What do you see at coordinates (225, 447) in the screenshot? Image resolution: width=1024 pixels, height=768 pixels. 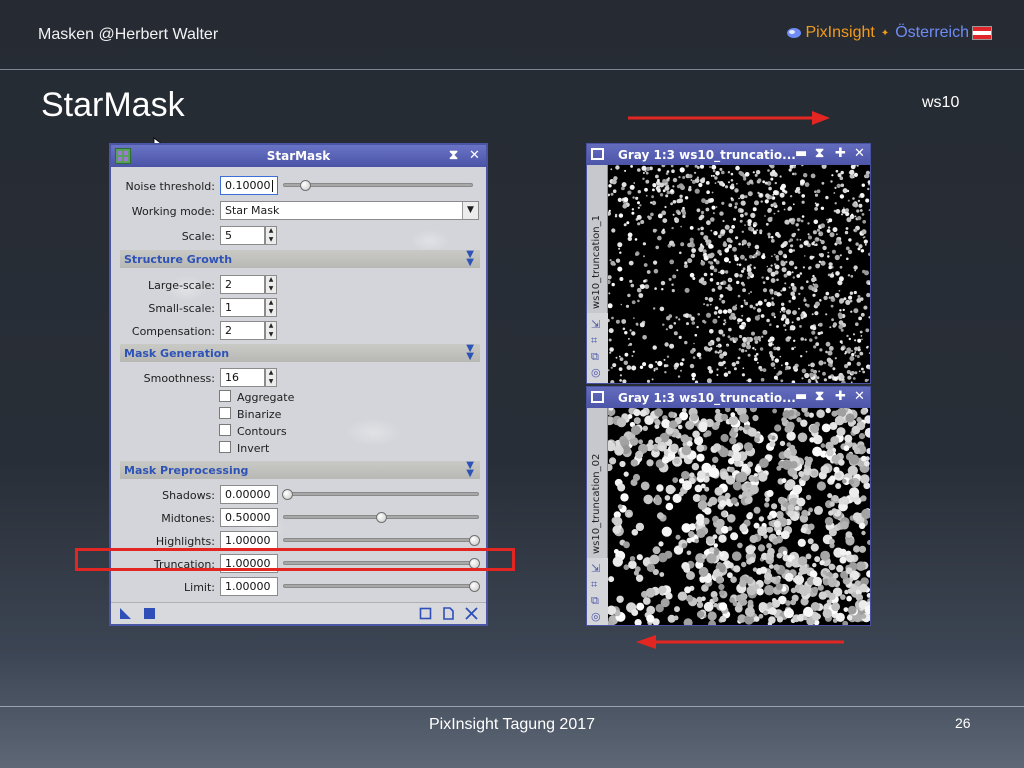 I see `invert-checkbox` at bounding box center [225, 447].